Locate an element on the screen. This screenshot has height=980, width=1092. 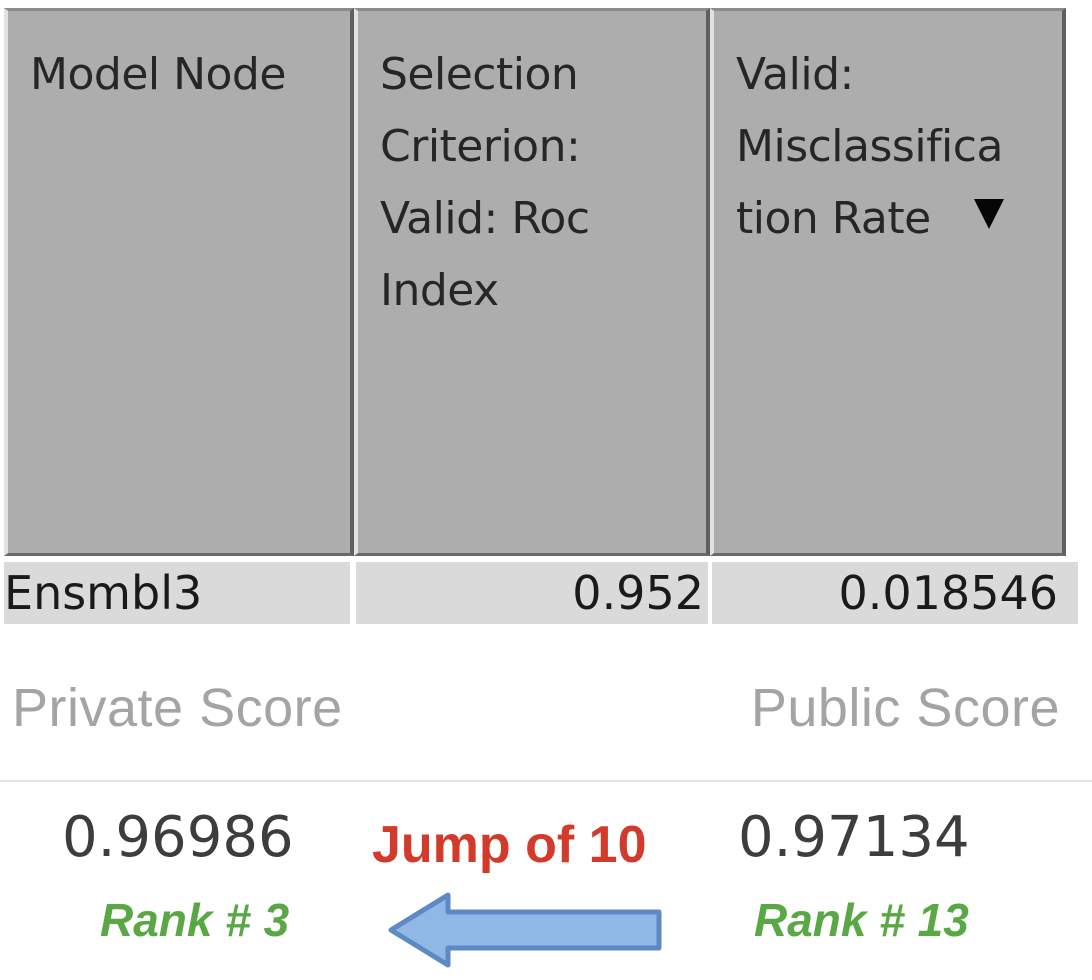
divider is located at coordinates (546, 781).